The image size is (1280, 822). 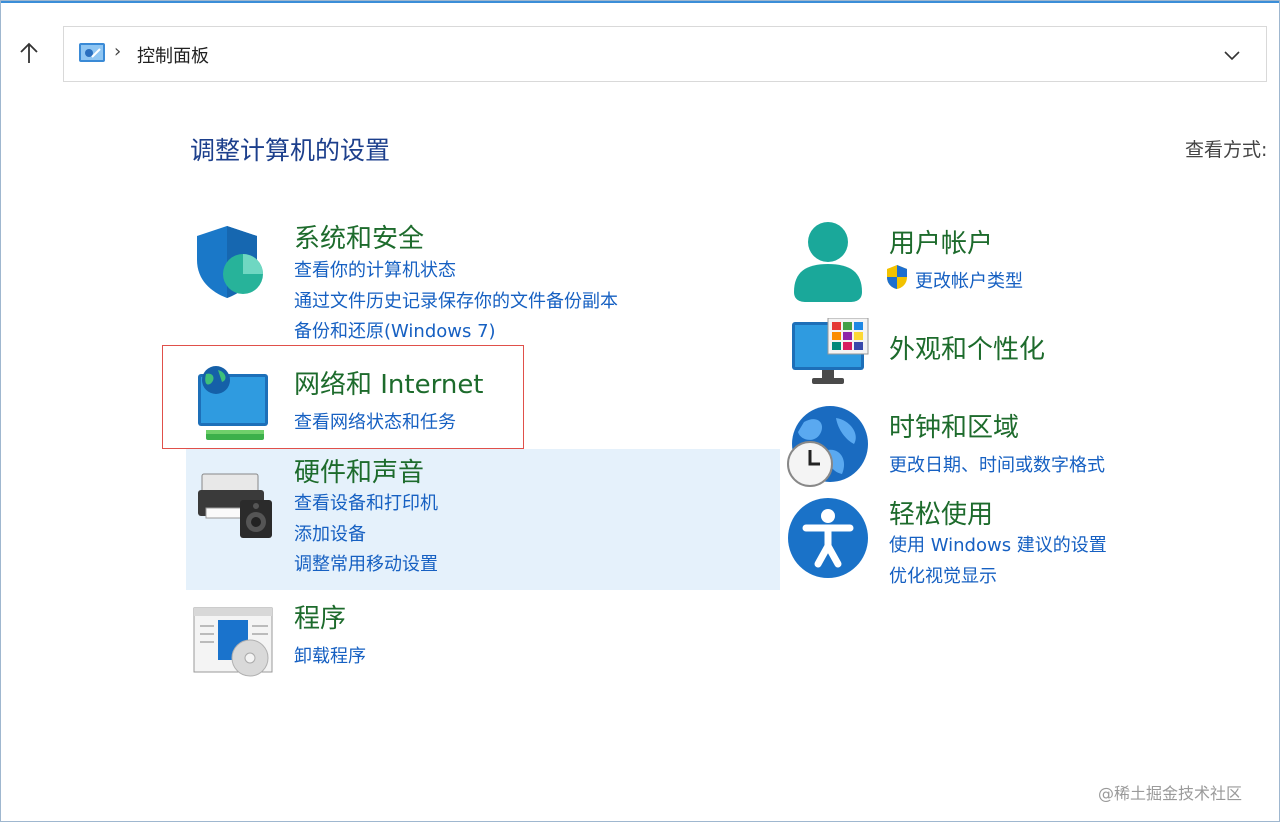 I want to click on chevron-down-icon, so click(x=1232, y=55).